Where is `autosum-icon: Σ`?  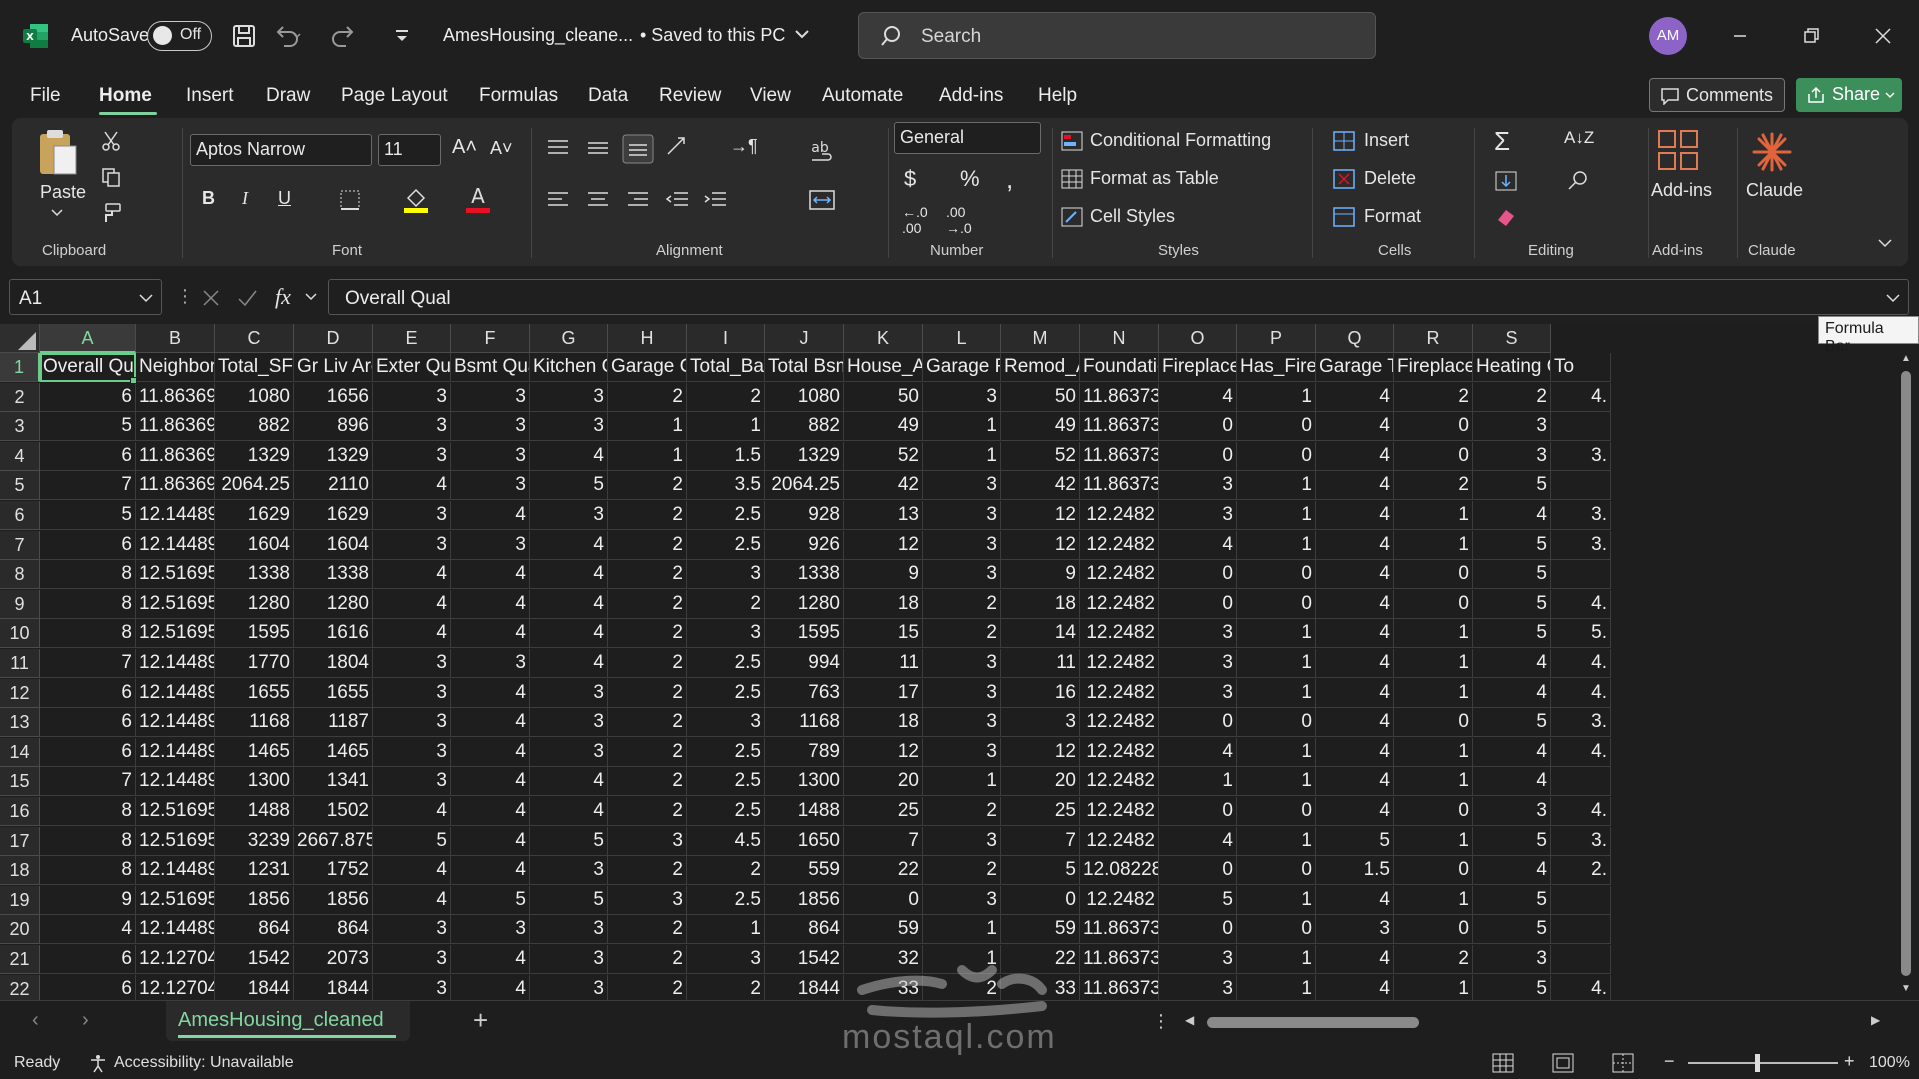
autosum-icon: Σ is located at coordinates (1502, 141).